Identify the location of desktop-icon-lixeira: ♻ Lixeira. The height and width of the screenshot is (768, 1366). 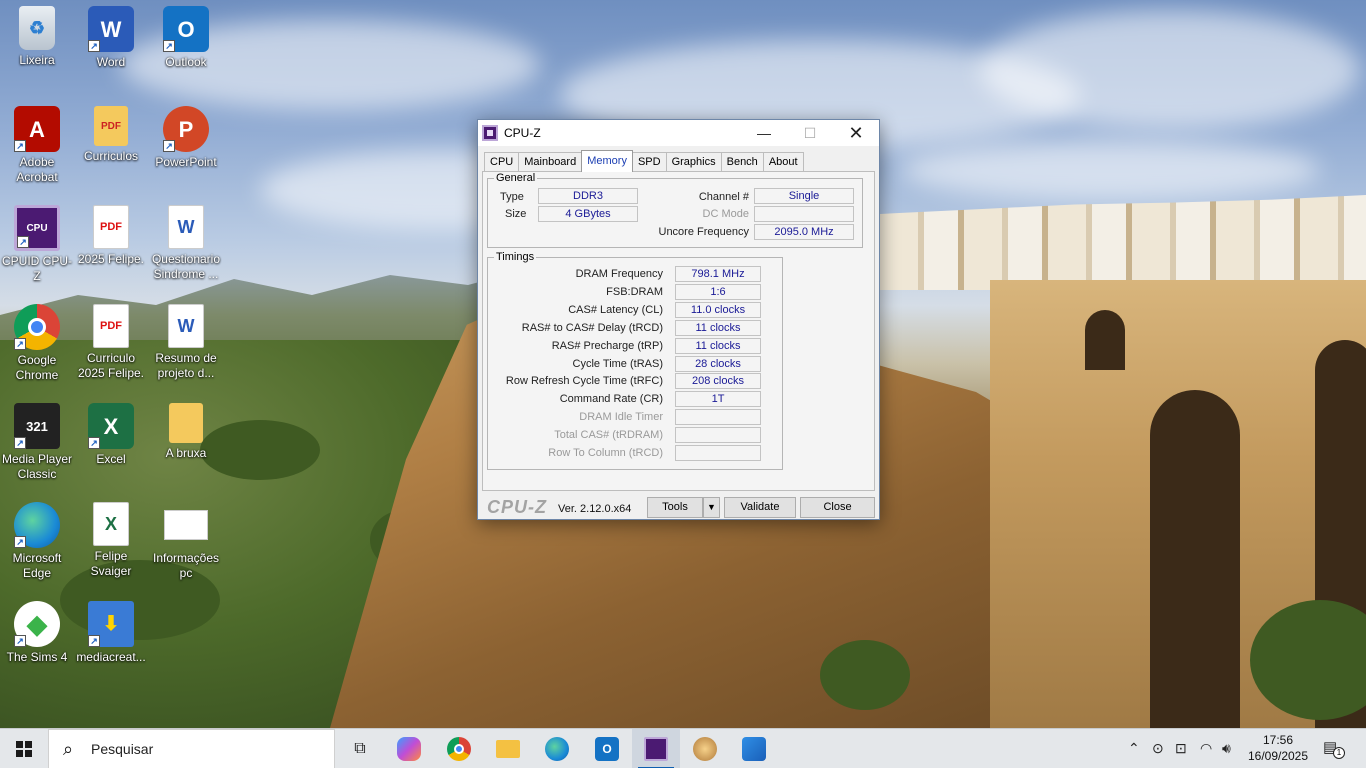
(37, 37).